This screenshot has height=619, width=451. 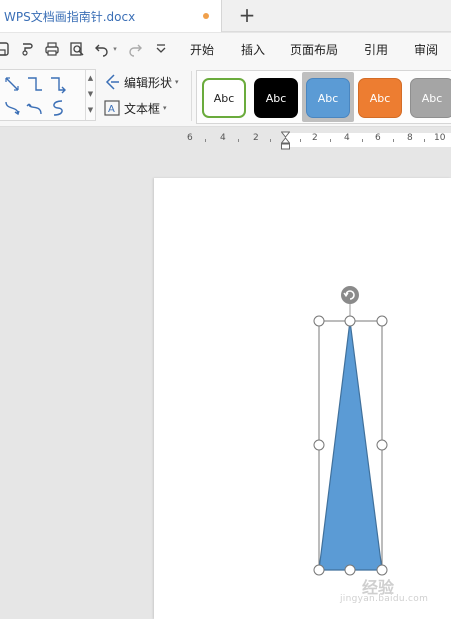 What do you see at coordinates (115, 49) in the screenshot?
I see `undo-dropdown-icon: ▾` at bounding box center [115, 49].